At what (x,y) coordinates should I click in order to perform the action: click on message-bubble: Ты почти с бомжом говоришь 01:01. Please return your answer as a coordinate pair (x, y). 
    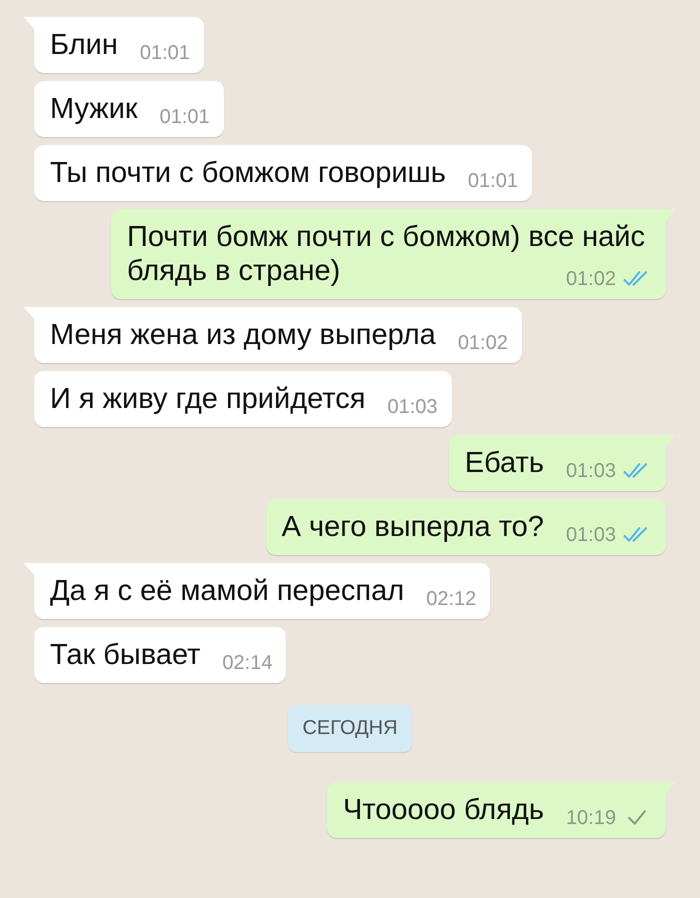
    Looking at the image, I should click on (283, 173).